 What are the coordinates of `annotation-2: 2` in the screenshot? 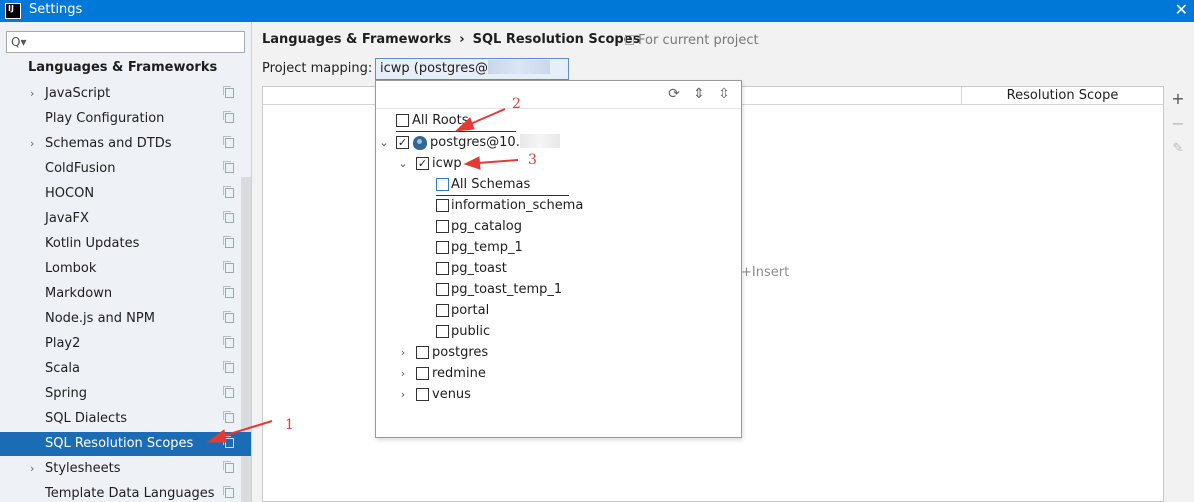 It's located at (516, 104).